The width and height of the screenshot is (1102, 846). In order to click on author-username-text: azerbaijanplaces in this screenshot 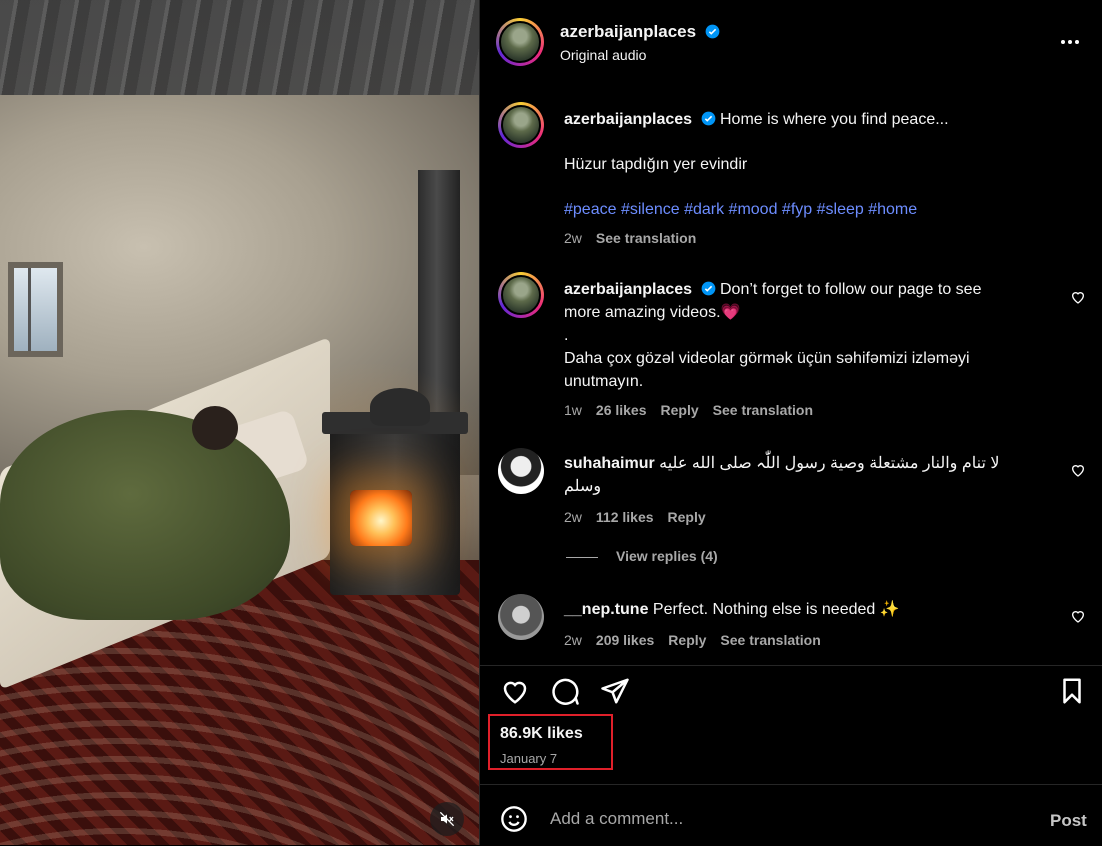, I will do `click(628, 31)`.